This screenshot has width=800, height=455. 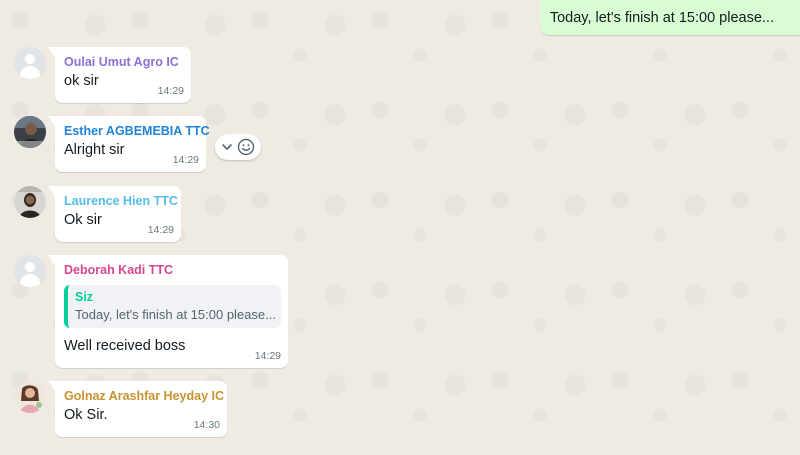 What do you see at coordinates (137, 131) in the screenshot?
I see `sender-name: Esther AGBEMEBIA TTC` at bounding box center [137, 131].